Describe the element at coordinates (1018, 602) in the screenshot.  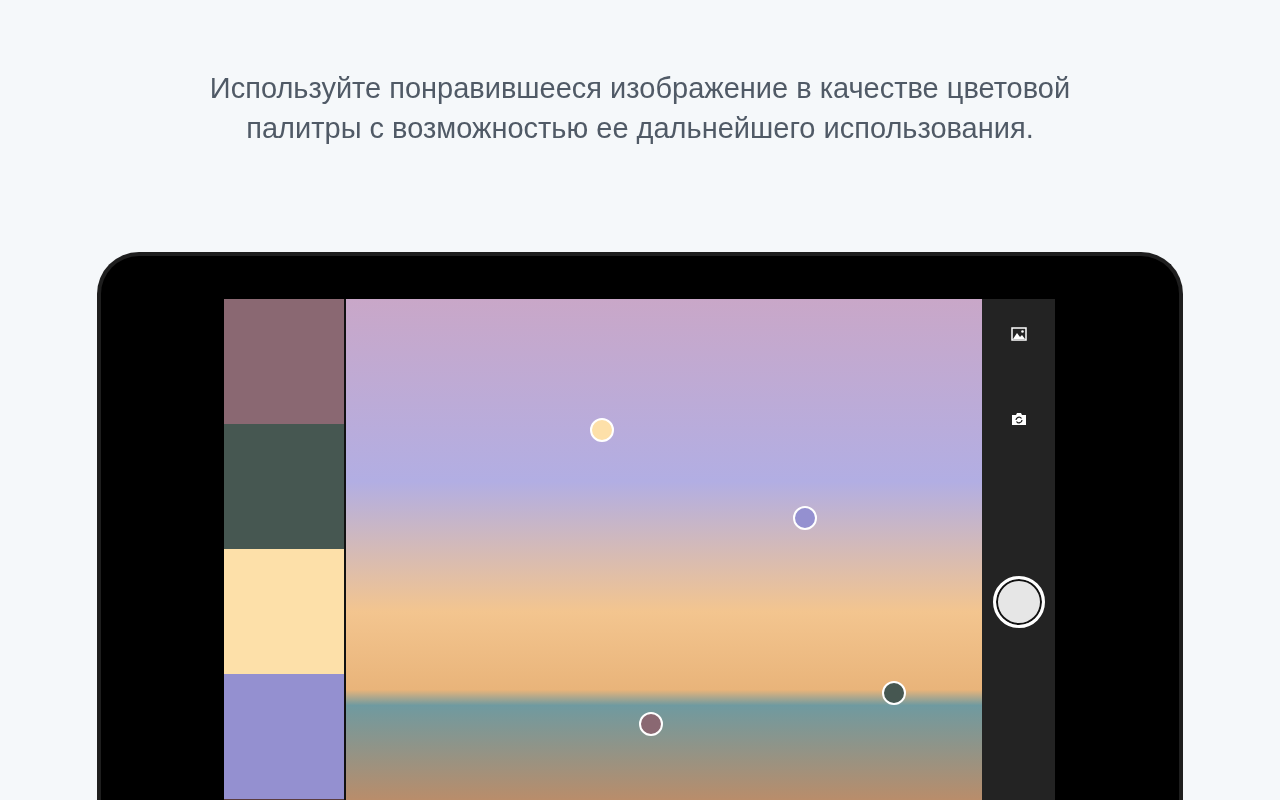
I see `shutter-button` at that location.